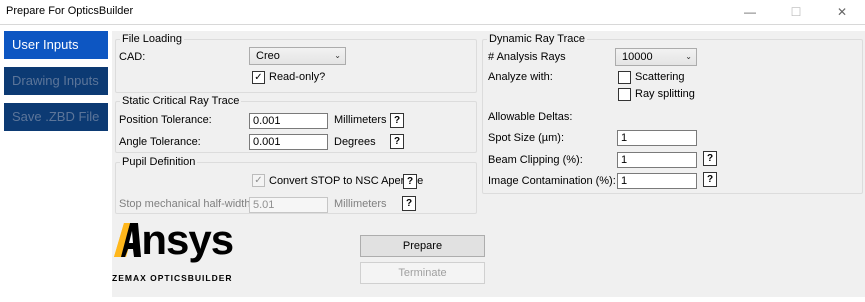 This screenshot has height=302, width=865. I want to click on sidebar-item-save-zbd-file: Save .ZBD File, so click(56, 117).